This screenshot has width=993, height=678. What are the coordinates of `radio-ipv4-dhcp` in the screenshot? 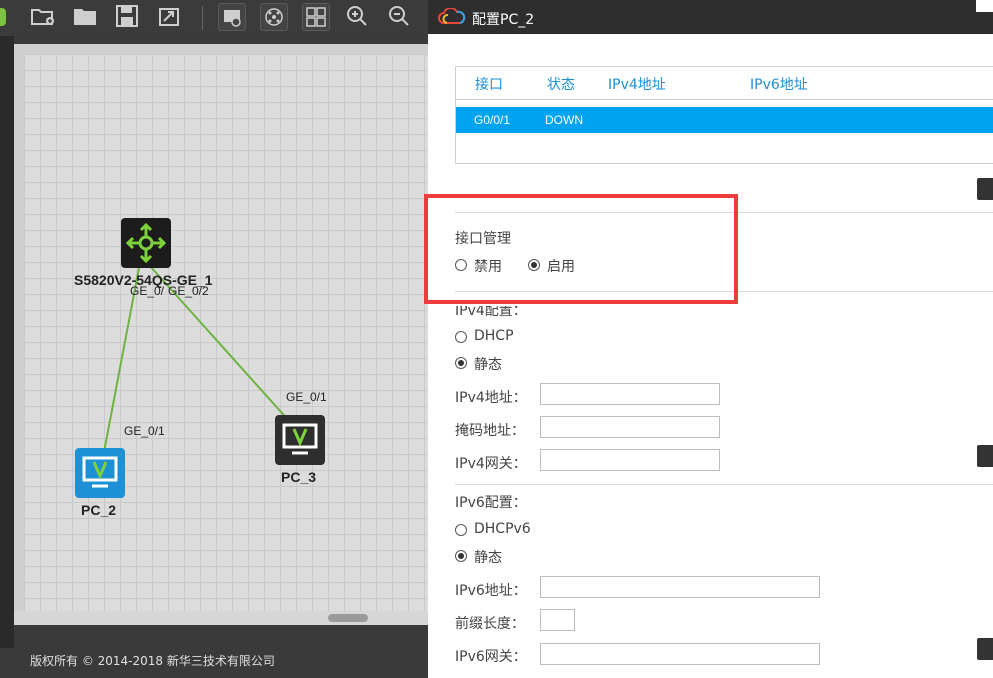 It's located at (461, 337).